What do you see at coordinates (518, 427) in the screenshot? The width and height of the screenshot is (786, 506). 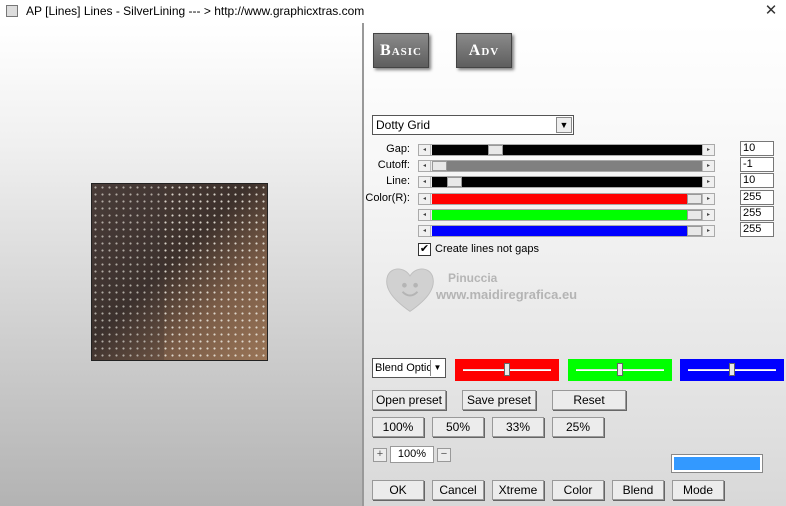 I see `zoom-33-button: 33%` at bounding box center [518, 427].